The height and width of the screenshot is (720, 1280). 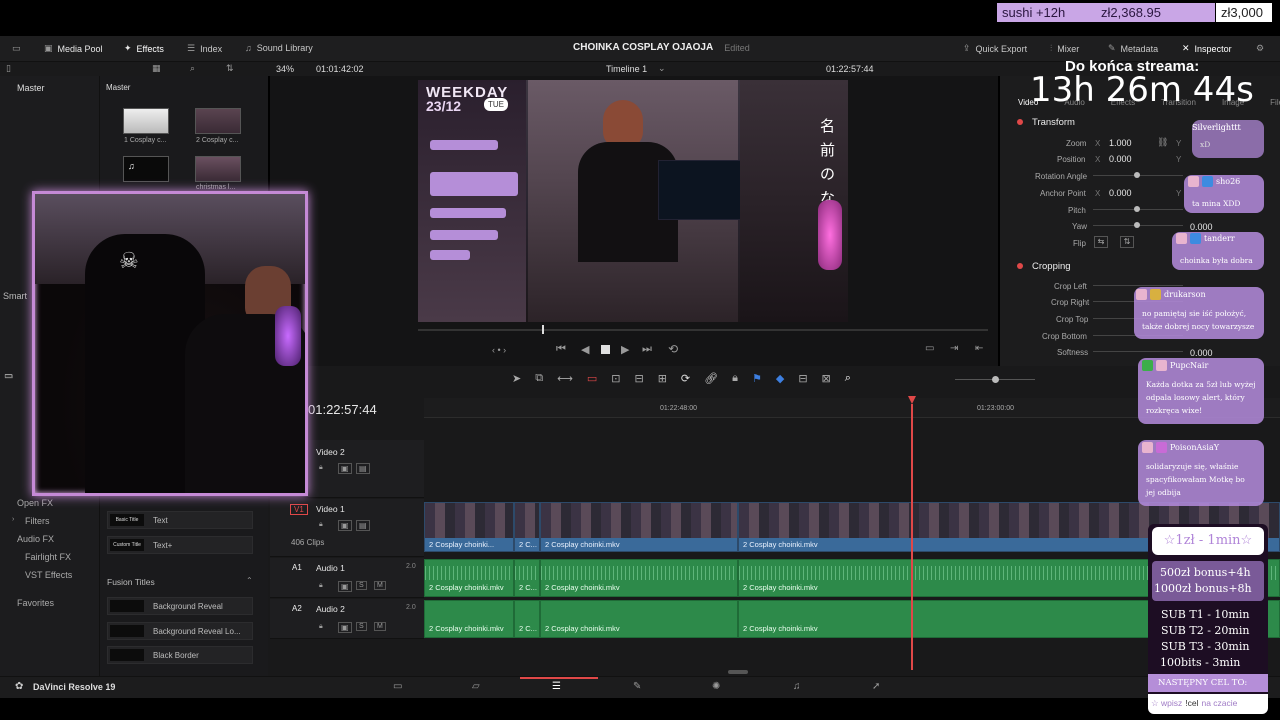 What do you see at coordinates (297, 567) in the screenshot?
I see `track-id: A1` at bounding box center [297, 567].